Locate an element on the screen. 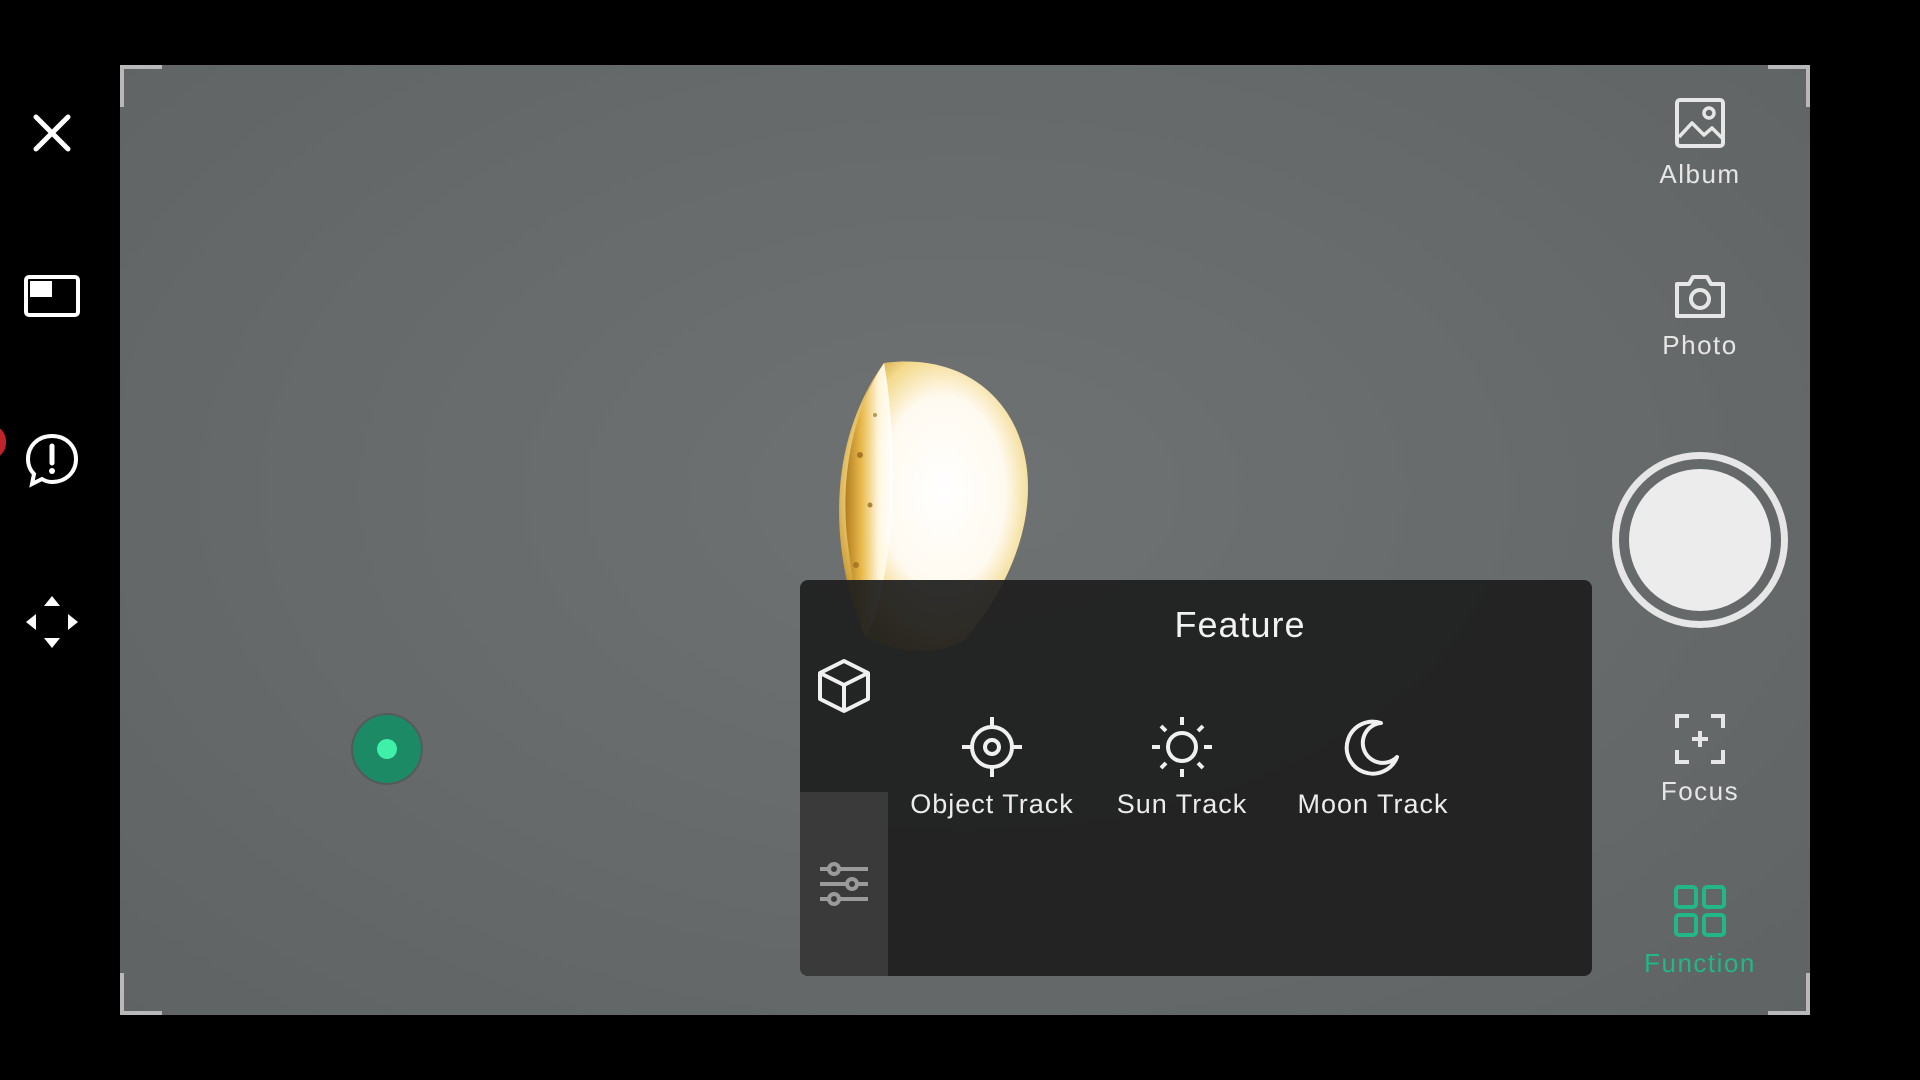 This screenshot has width=1920, height=1080. sliders-icon is located at coordinates (844, 884).